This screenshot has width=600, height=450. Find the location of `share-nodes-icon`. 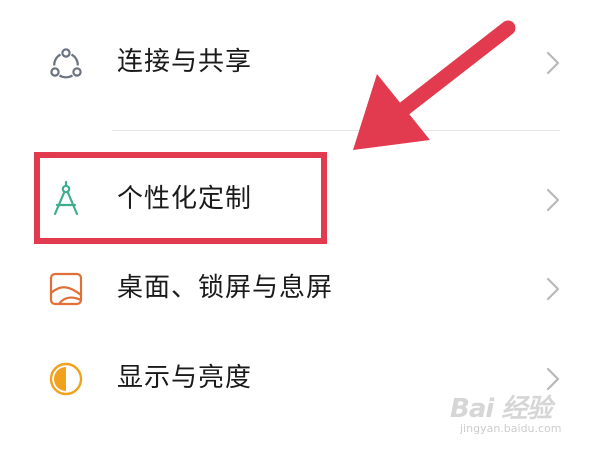

share-nodes-icon is located at coordinates (66, 63).